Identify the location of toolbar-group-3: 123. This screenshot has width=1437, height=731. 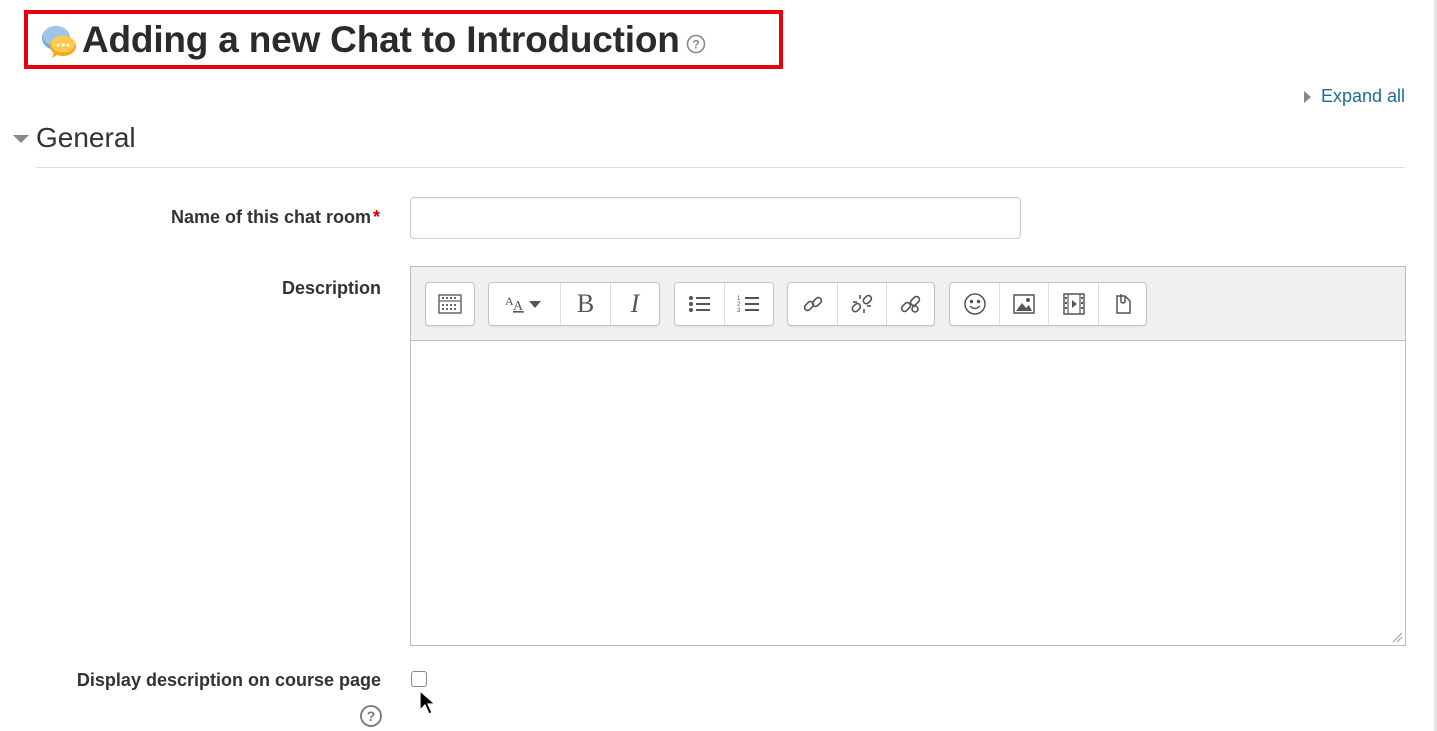
(724, 304).